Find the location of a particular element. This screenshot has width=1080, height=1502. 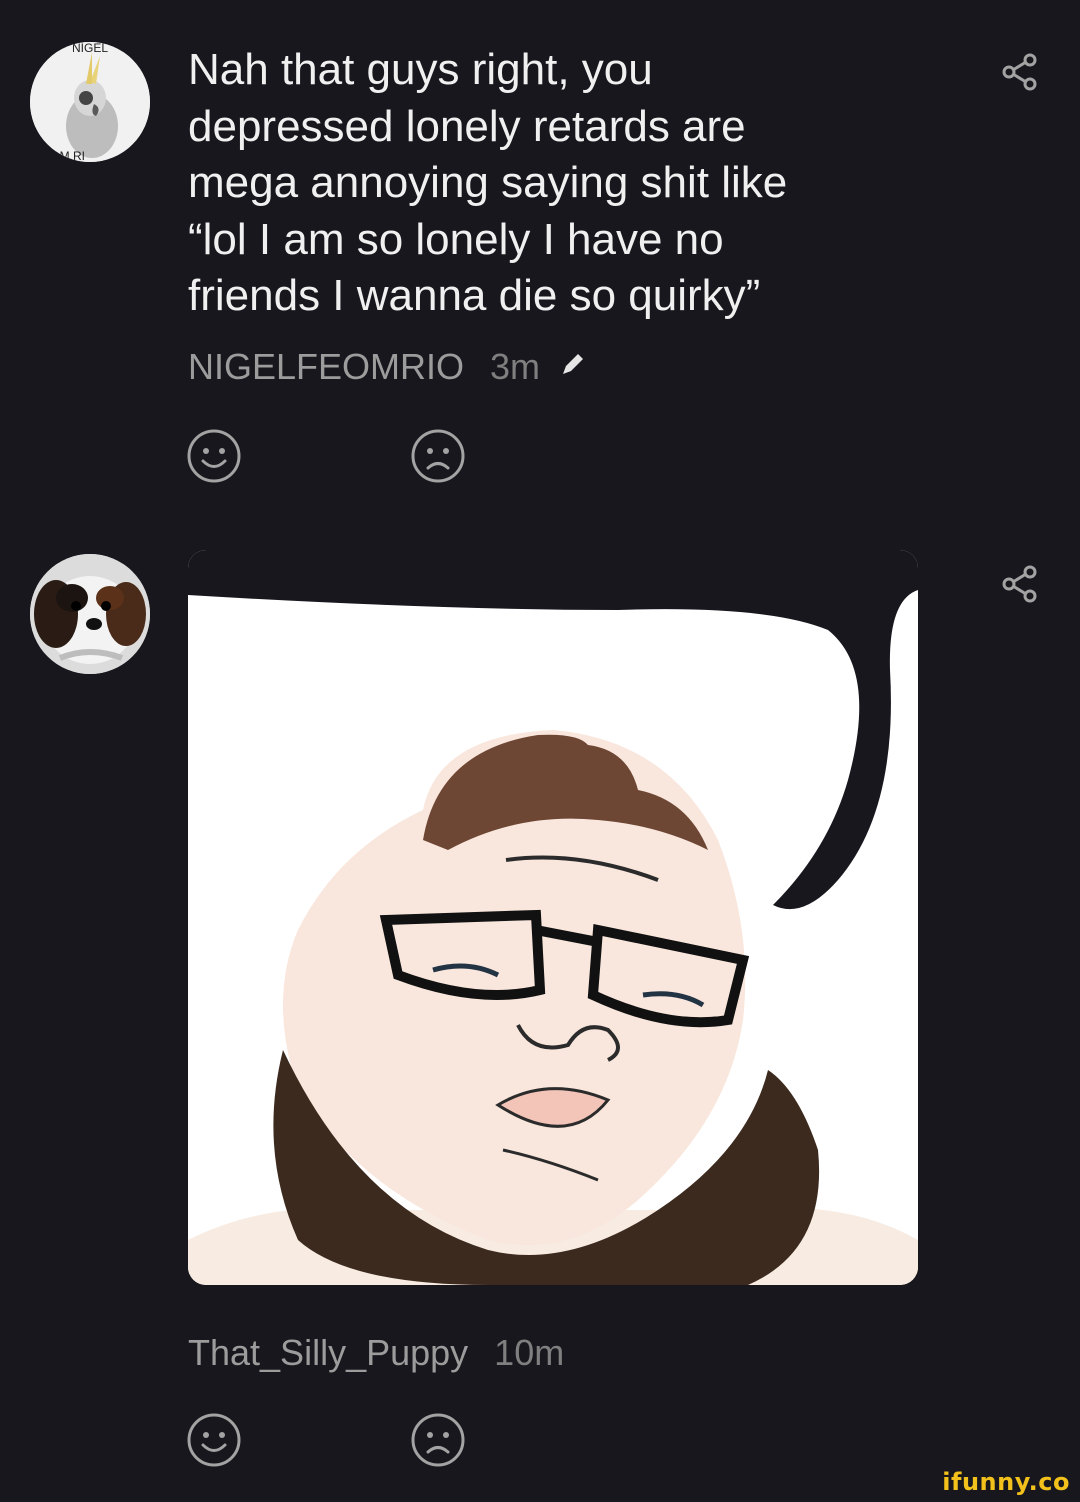

user-avatar-puppy is located at coordinates (90, 614).